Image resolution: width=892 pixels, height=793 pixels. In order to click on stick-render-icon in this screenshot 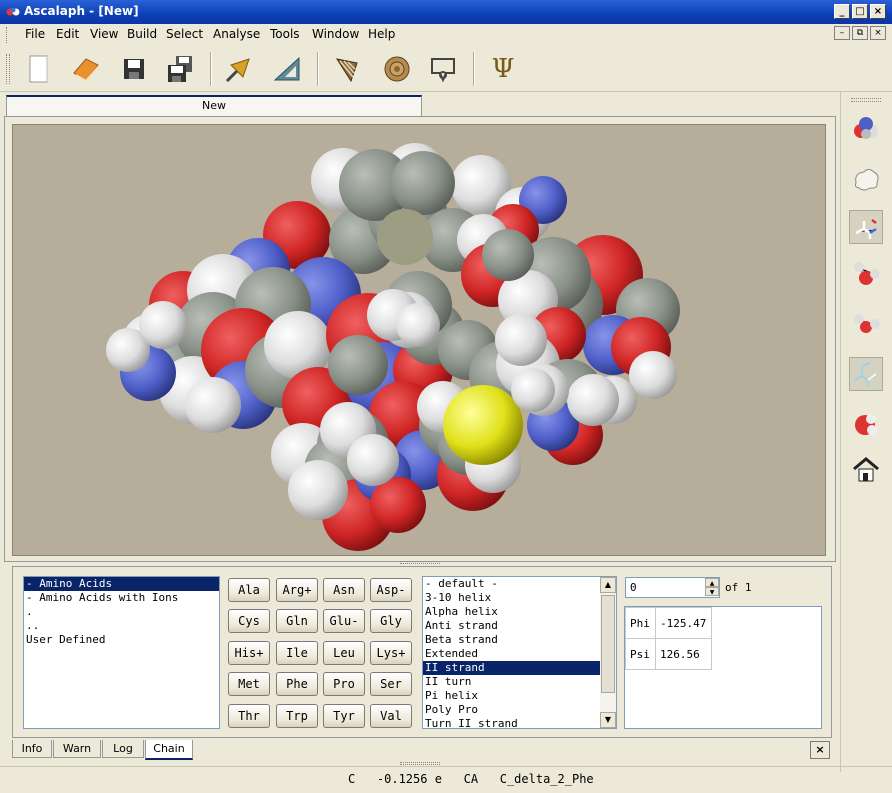, I will do `click(866, 227)`.